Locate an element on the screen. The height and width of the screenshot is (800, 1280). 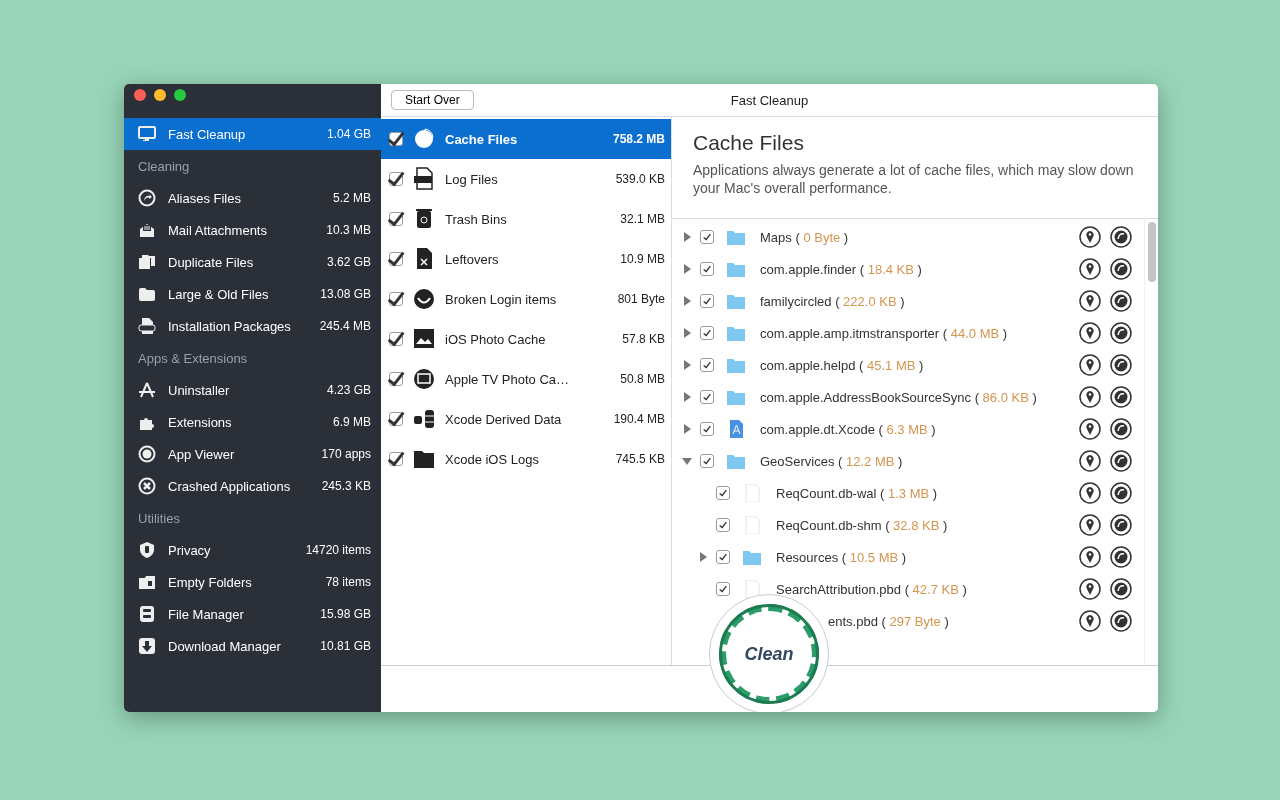
category-item: Log Files 539.0 KB is located at coordinates (526, 179).